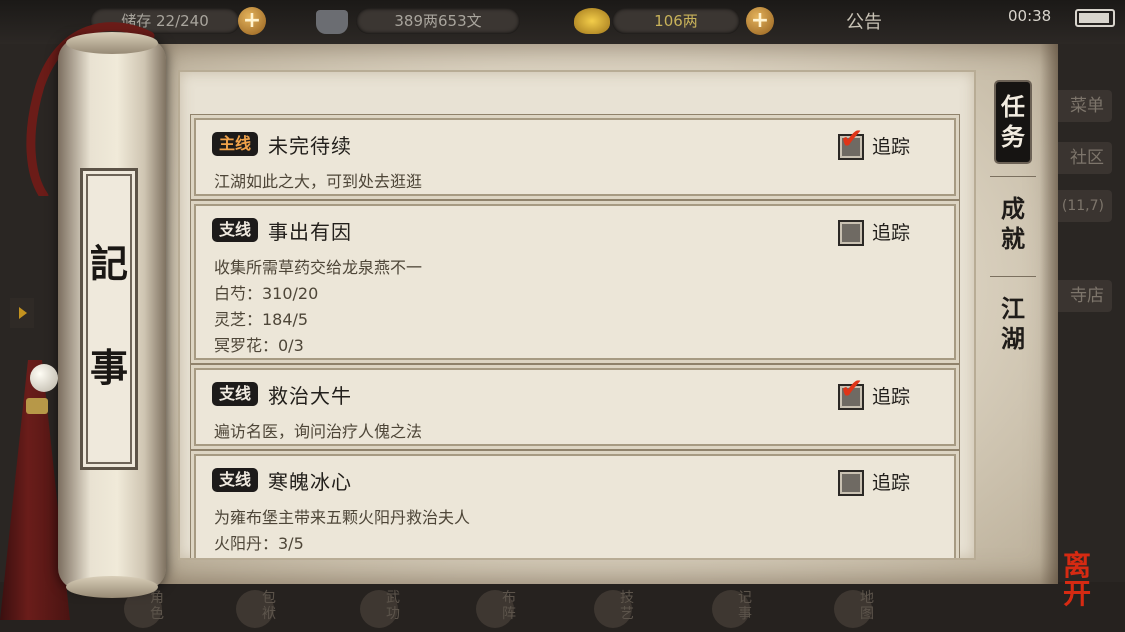  Describe the element at coordinates (1082, 296) in the screenshot. I see `shop-button: 寺店` at that location.